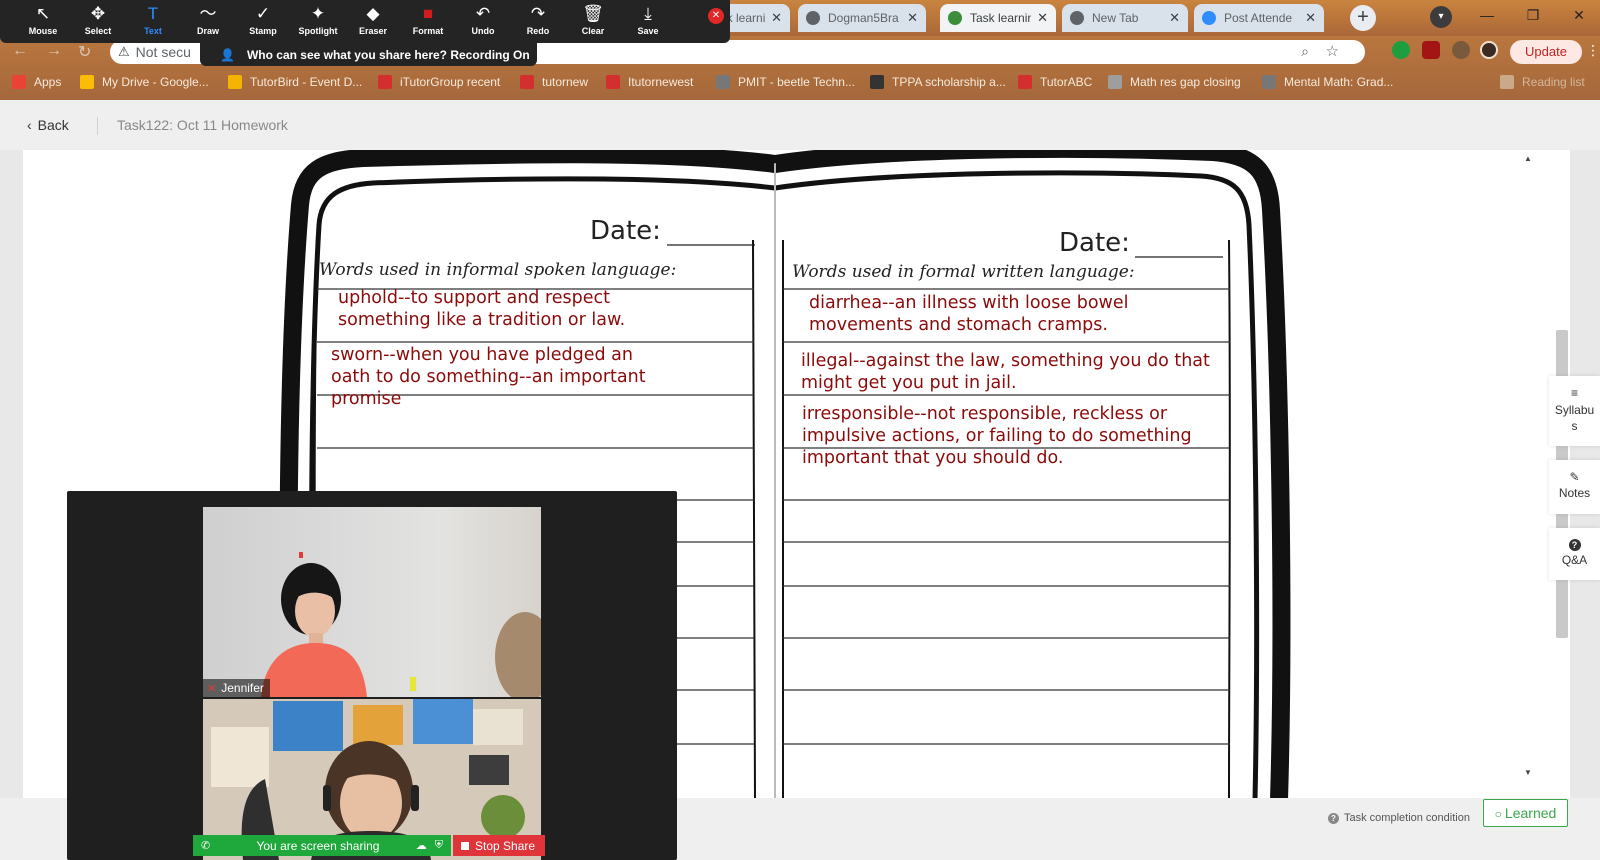 This screenshot has height=860, width=1600. What do you see at coordinates (1441, 17) in the screenshot?
I see `tab-search-icon: ▾` at bounding box center [1441, 17].